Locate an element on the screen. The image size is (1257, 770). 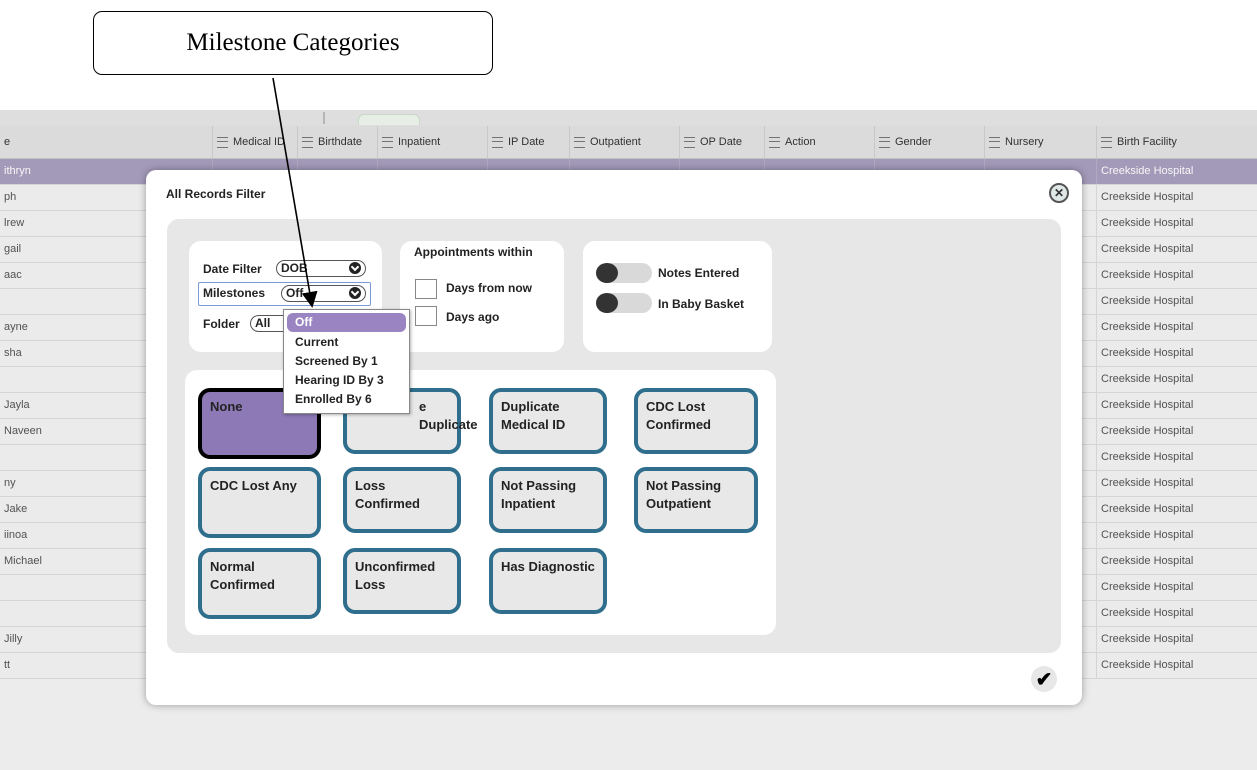
dropdown-option-off: Off is located at coordinates (346, 322).